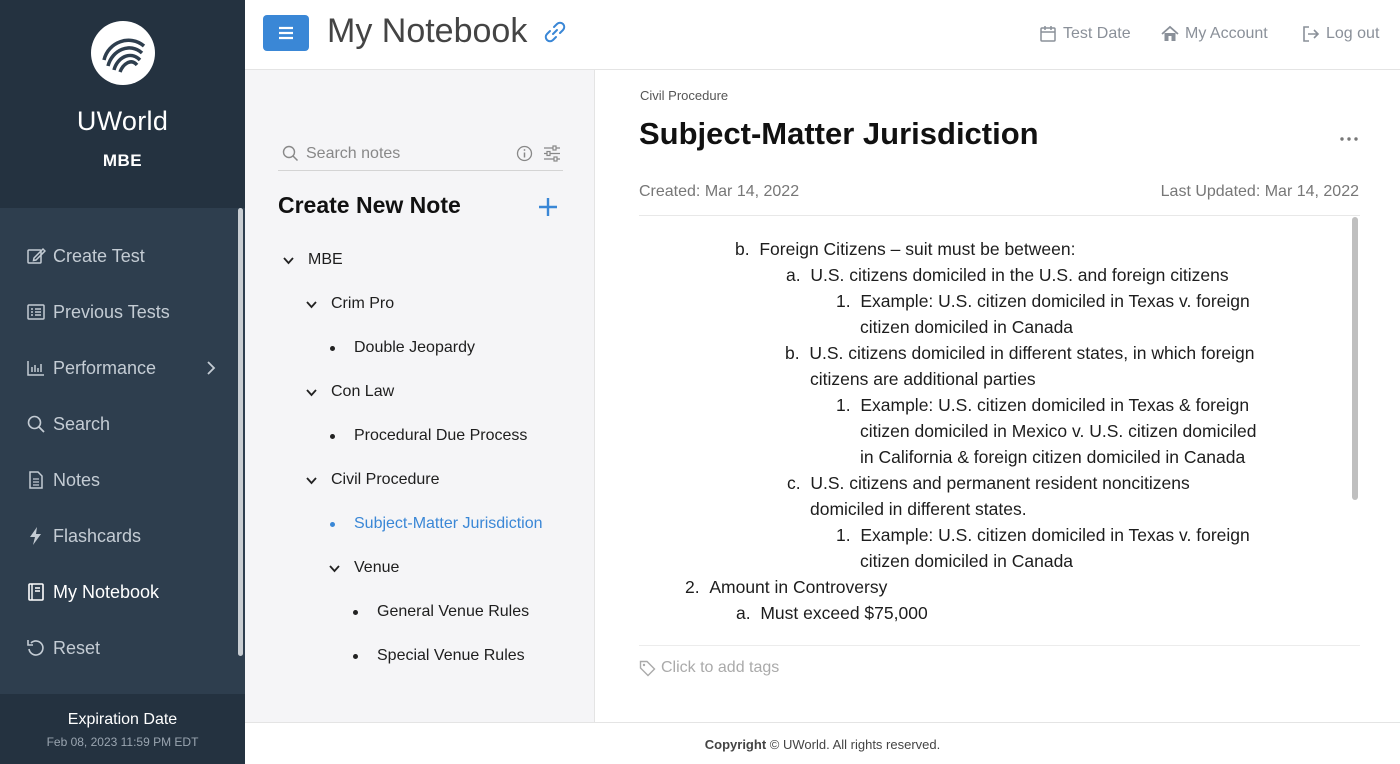 This screenshot has width=1400, height=764. What do you see at coordinates (211, 368) in the screenshot?
I see `chevron-right-icon` at bounding box center [211, 368].